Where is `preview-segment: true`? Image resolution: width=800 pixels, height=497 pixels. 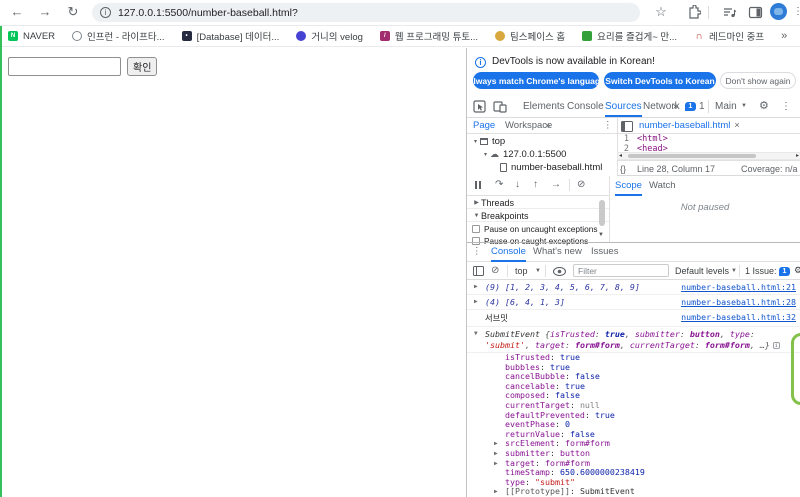 preview-segment: true is located at coordinates (614, 334).